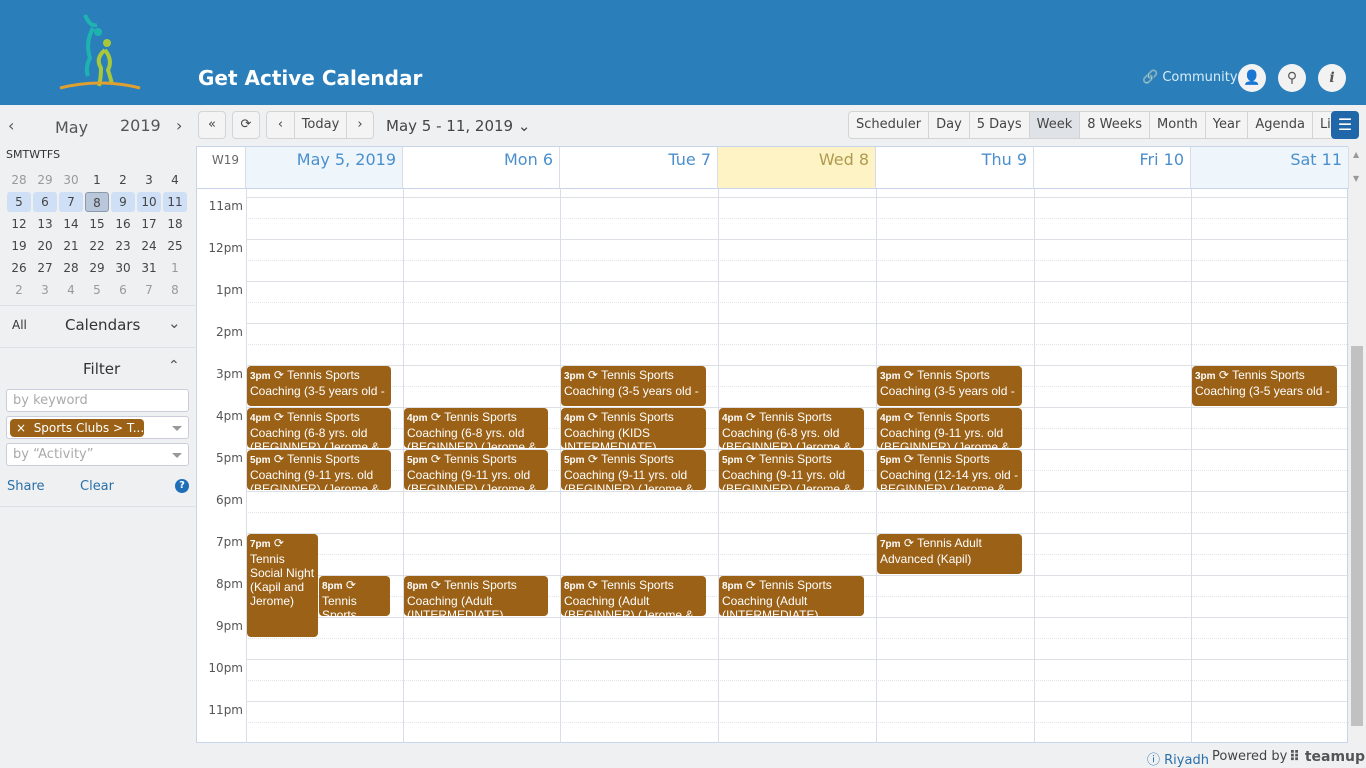  Describe the element at coordinates (123, 246) in the screenshot. I see `mini-cal-day: 23` at that location.